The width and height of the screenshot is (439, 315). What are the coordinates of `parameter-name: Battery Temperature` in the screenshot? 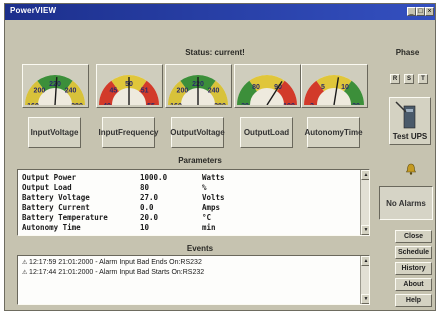 It's located at (65, 217).